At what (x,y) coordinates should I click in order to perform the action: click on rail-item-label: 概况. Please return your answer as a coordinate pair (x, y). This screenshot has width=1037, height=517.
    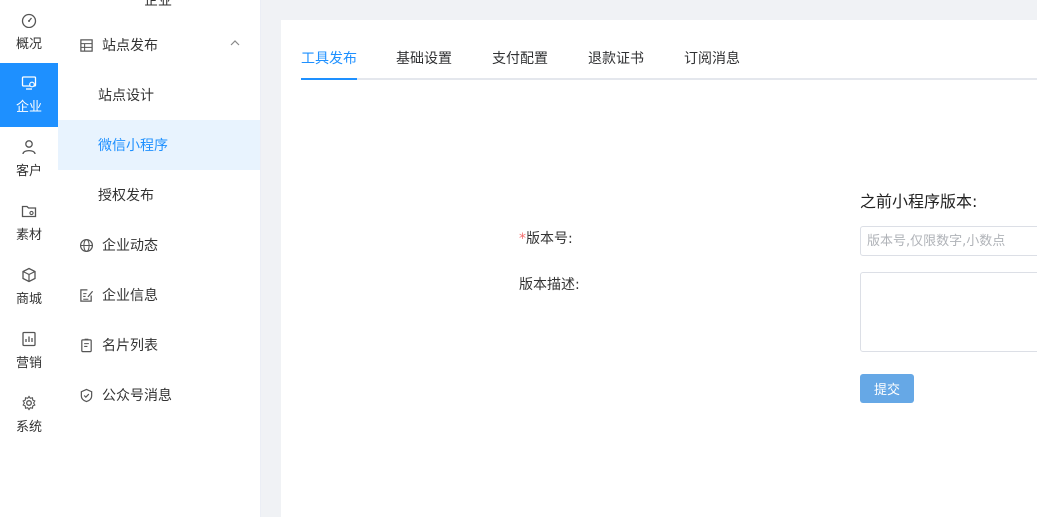
    Looking at the image, I should click on (28, 44).